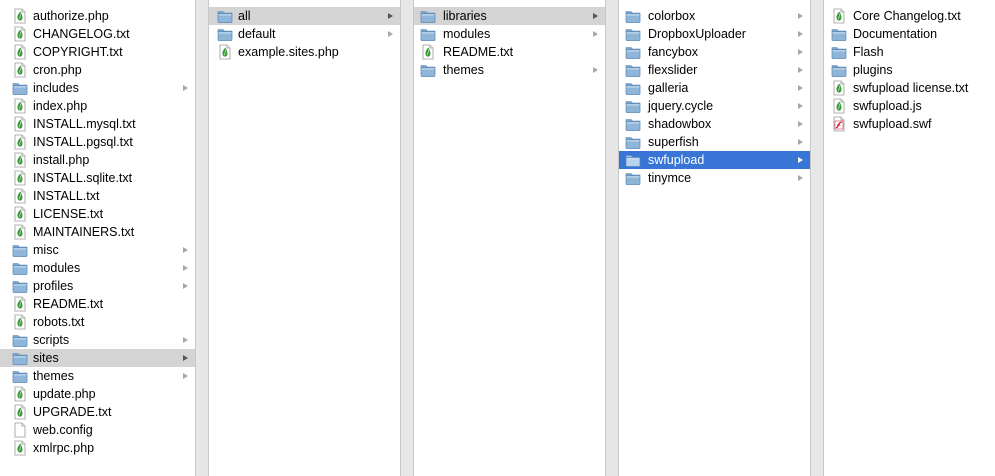  I want to click on file-row: swfupload.js, so click(909, 106).